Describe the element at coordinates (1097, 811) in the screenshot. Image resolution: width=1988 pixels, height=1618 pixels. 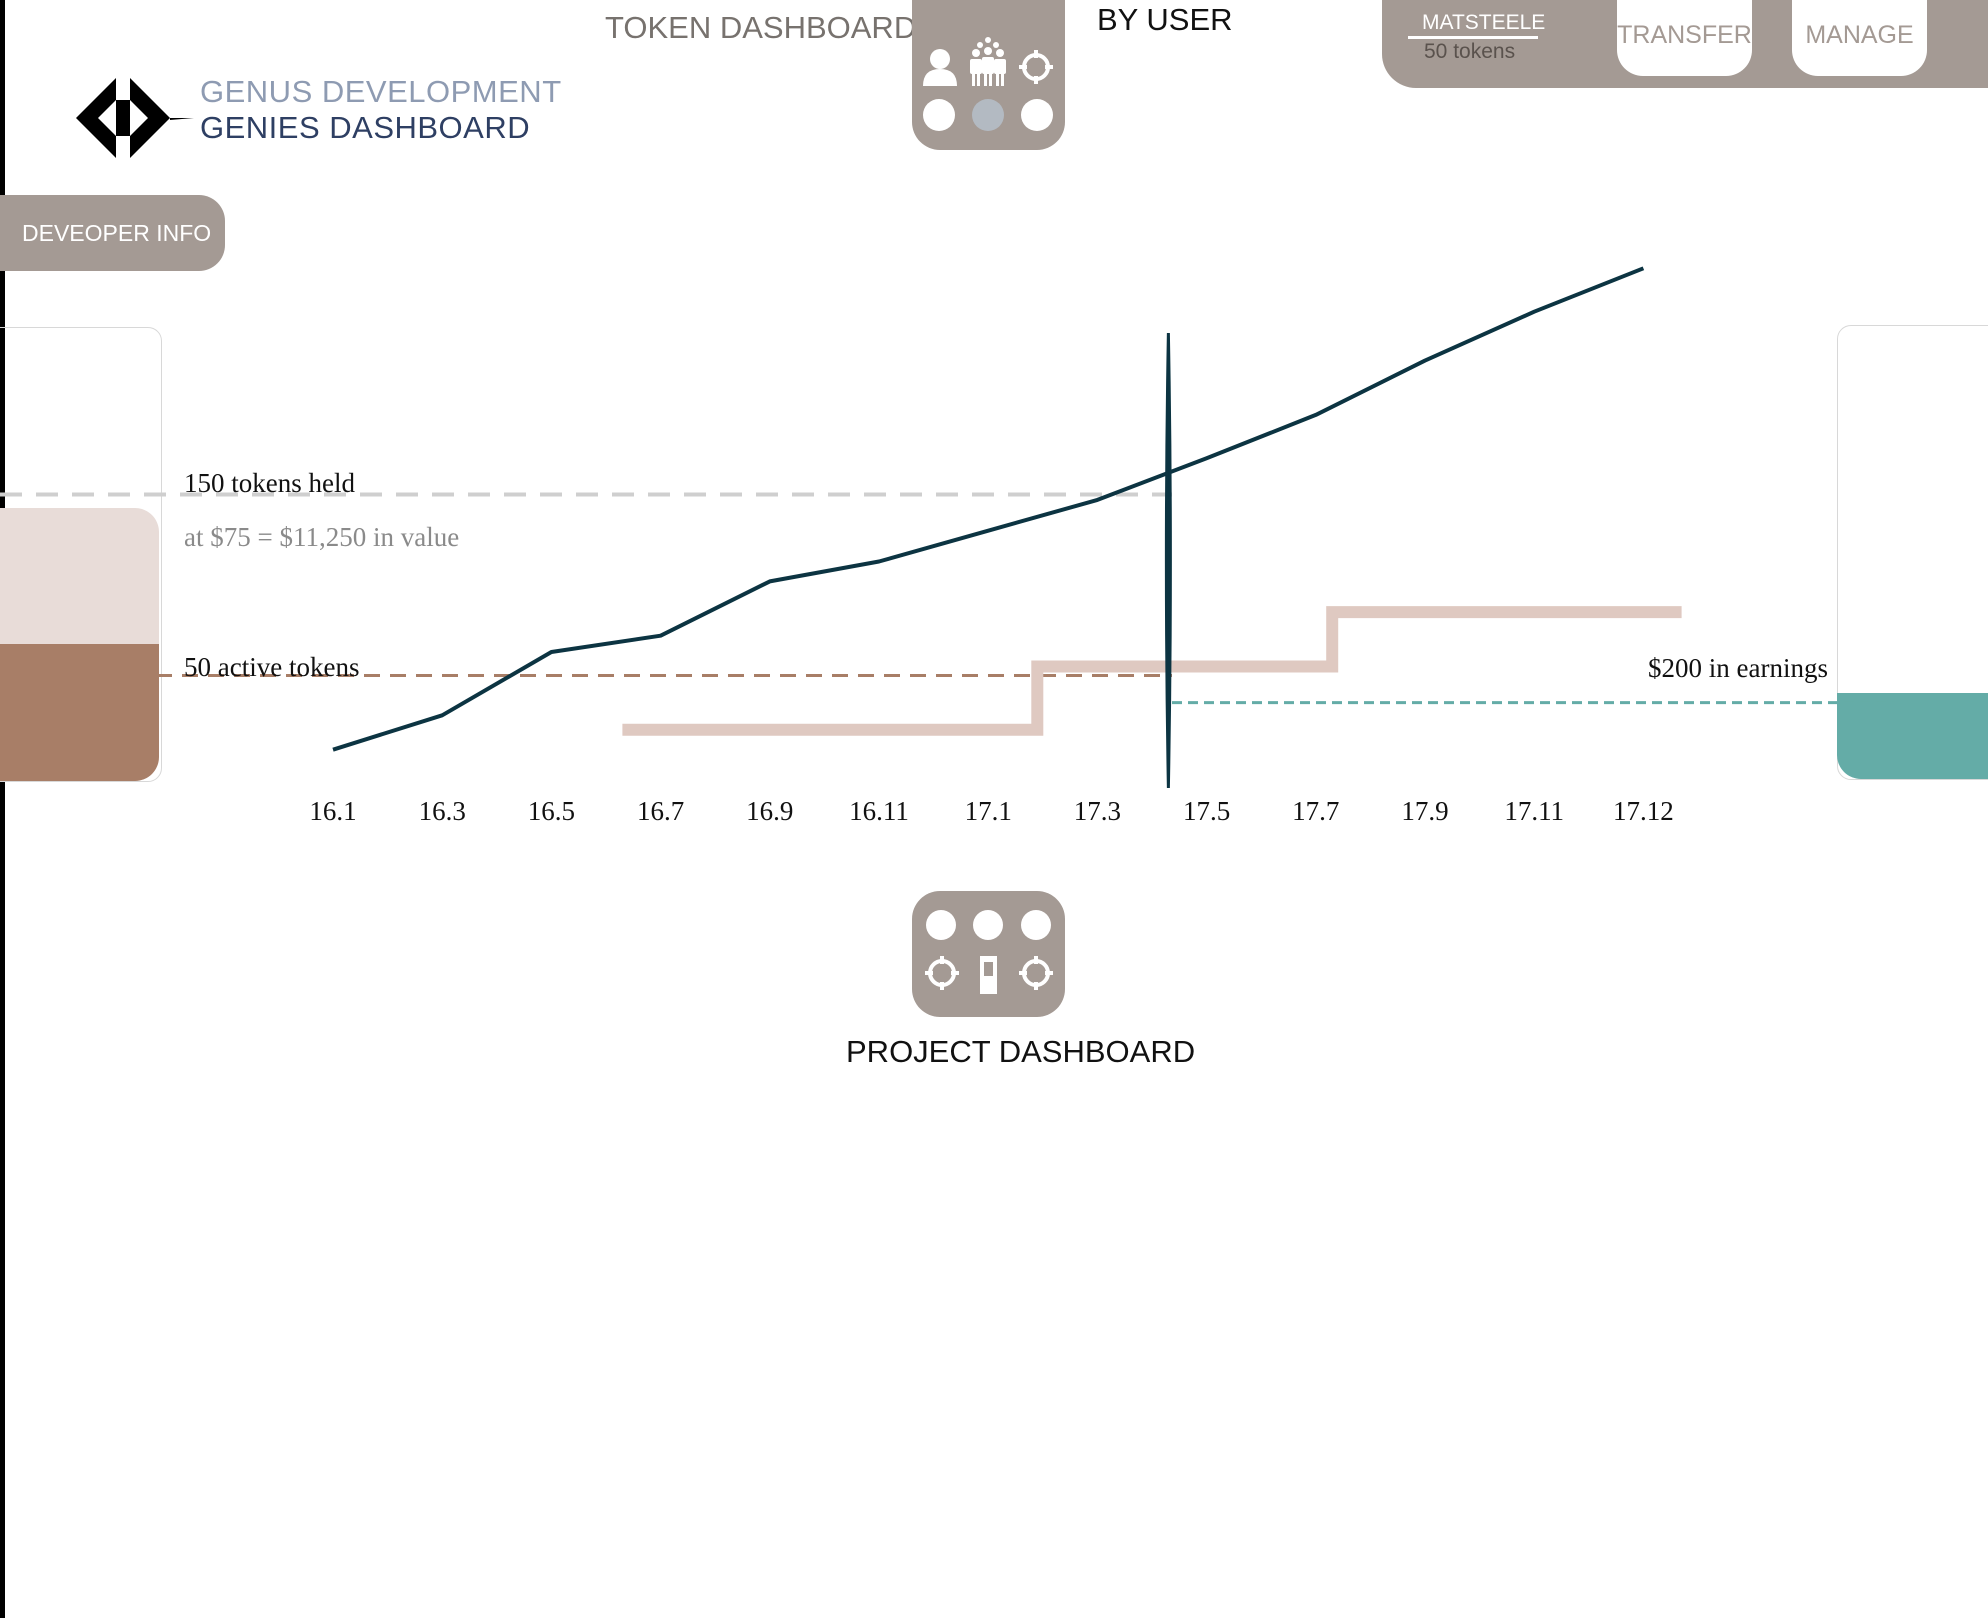
I see `x-tick-label: 17.3` at that location.